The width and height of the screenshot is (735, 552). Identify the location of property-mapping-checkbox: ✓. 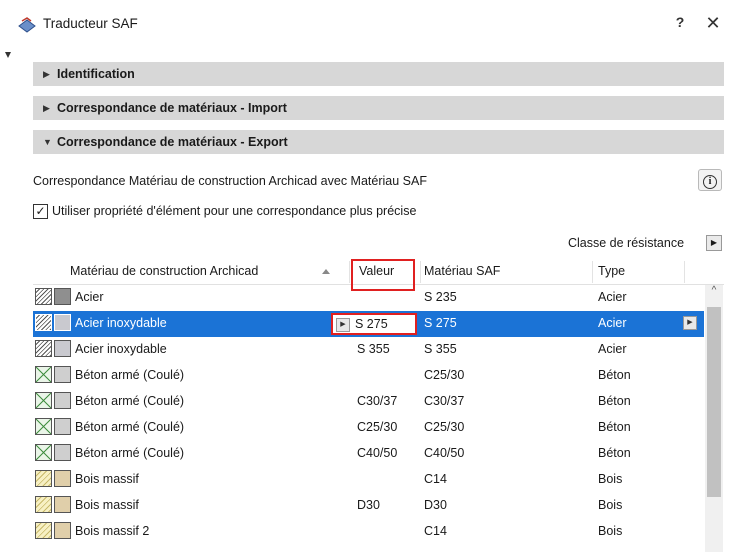
(40, 211).